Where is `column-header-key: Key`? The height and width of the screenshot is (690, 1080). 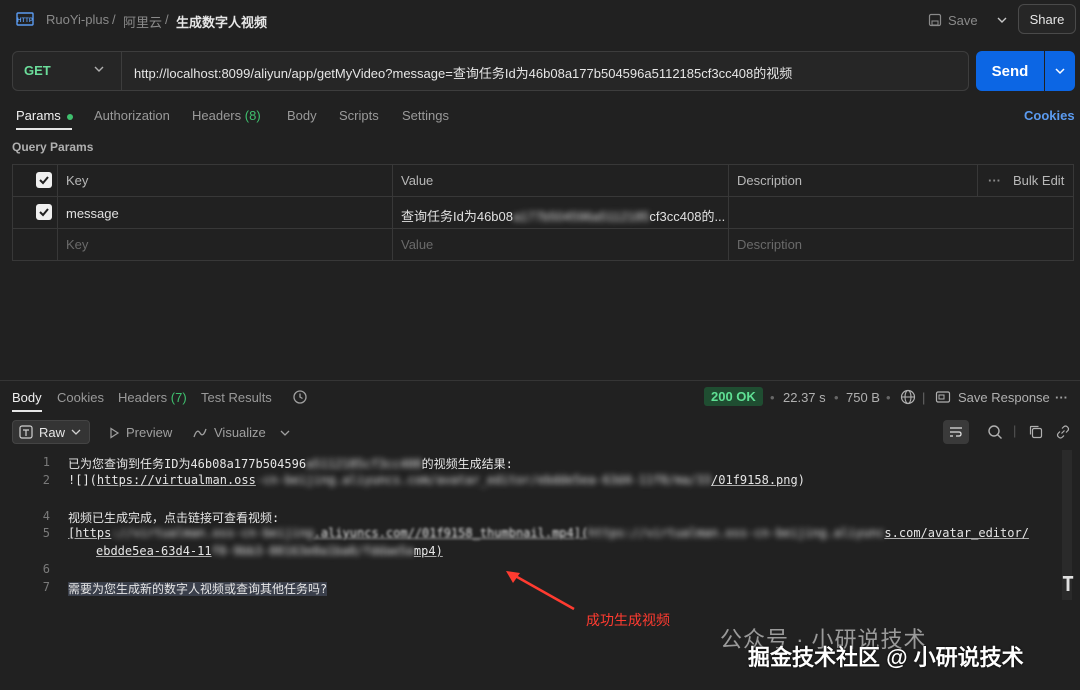
column-header-key: Key is located at coordinates (77, 180).